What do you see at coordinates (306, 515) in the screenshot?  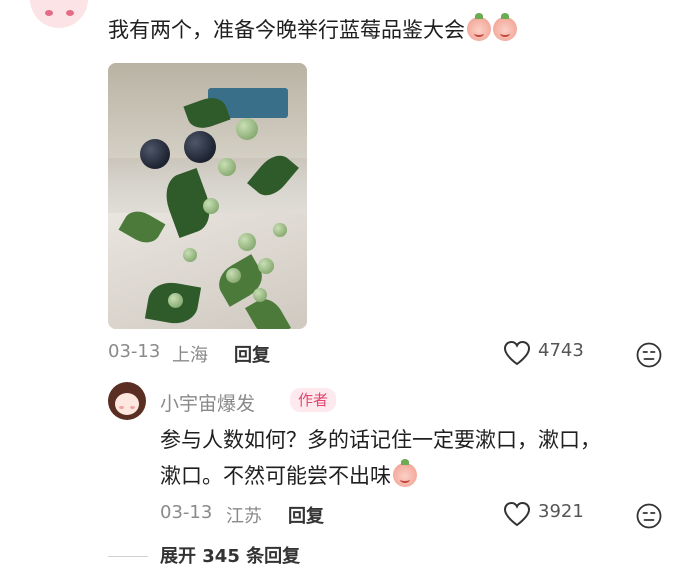 I see `reply-reply-button: 回复` at bounding box center [306, 515].